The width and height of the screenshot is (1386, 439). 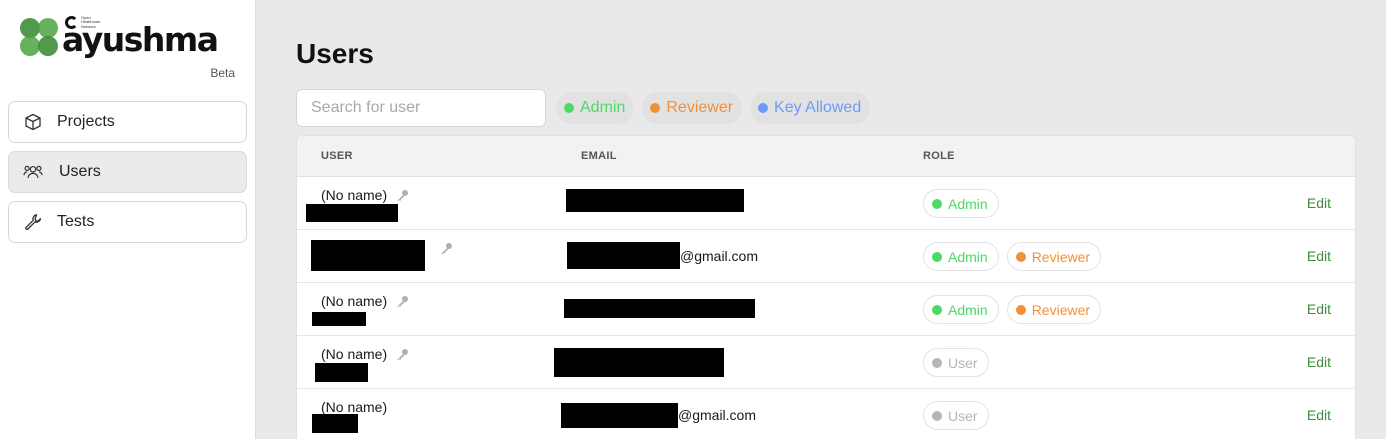 What do you see at coordinates (127, 122) in the screenshot?
I see `sidebar-item-projects: Projects` at bounding box center [127, 122].